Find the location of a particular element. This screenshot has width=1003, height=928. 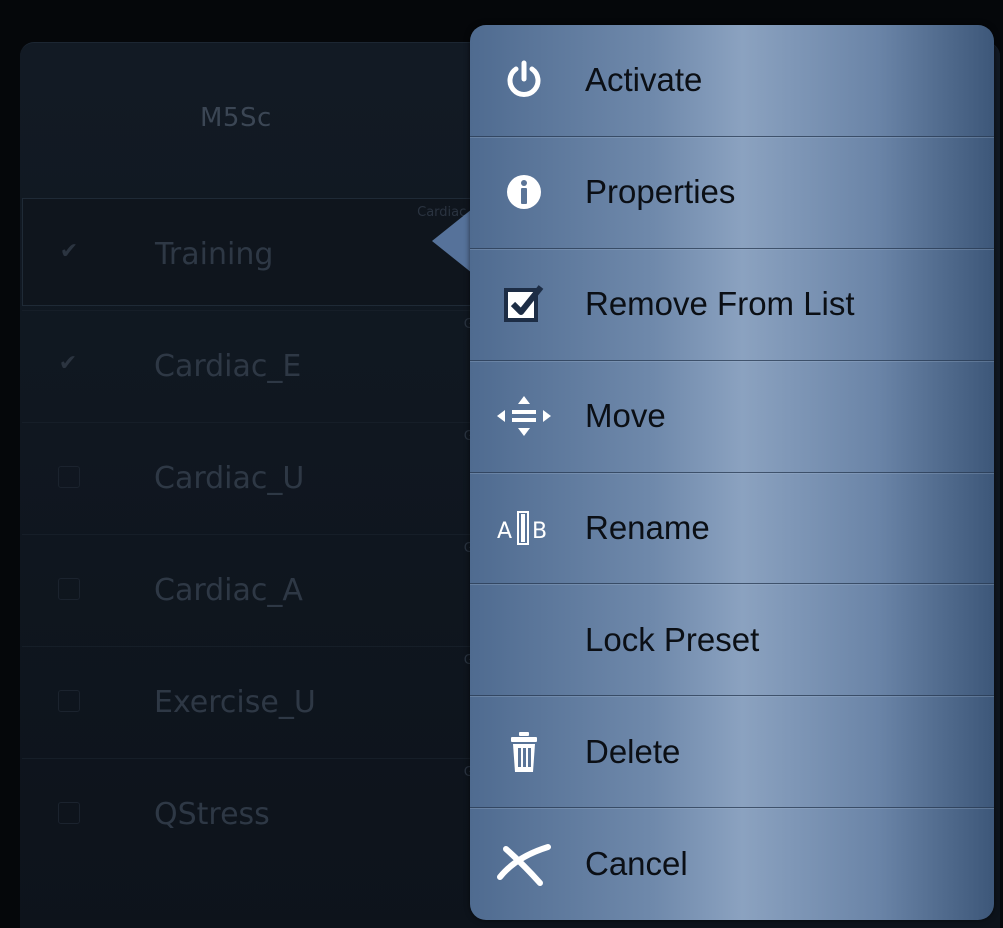

preset-name: QStress is located at coordinates (212, 814).